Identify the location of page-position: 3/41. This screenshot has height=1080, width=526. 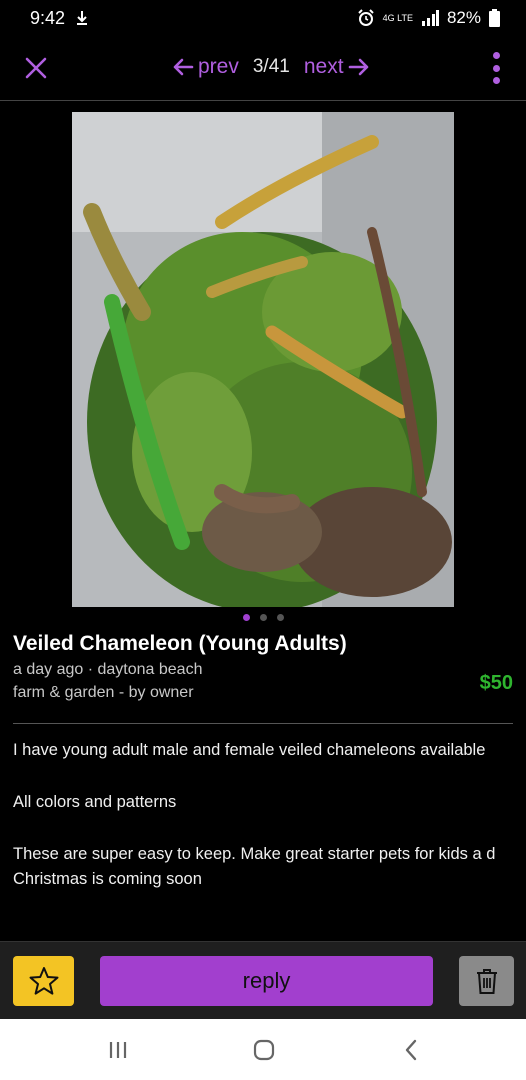
(271, 66).